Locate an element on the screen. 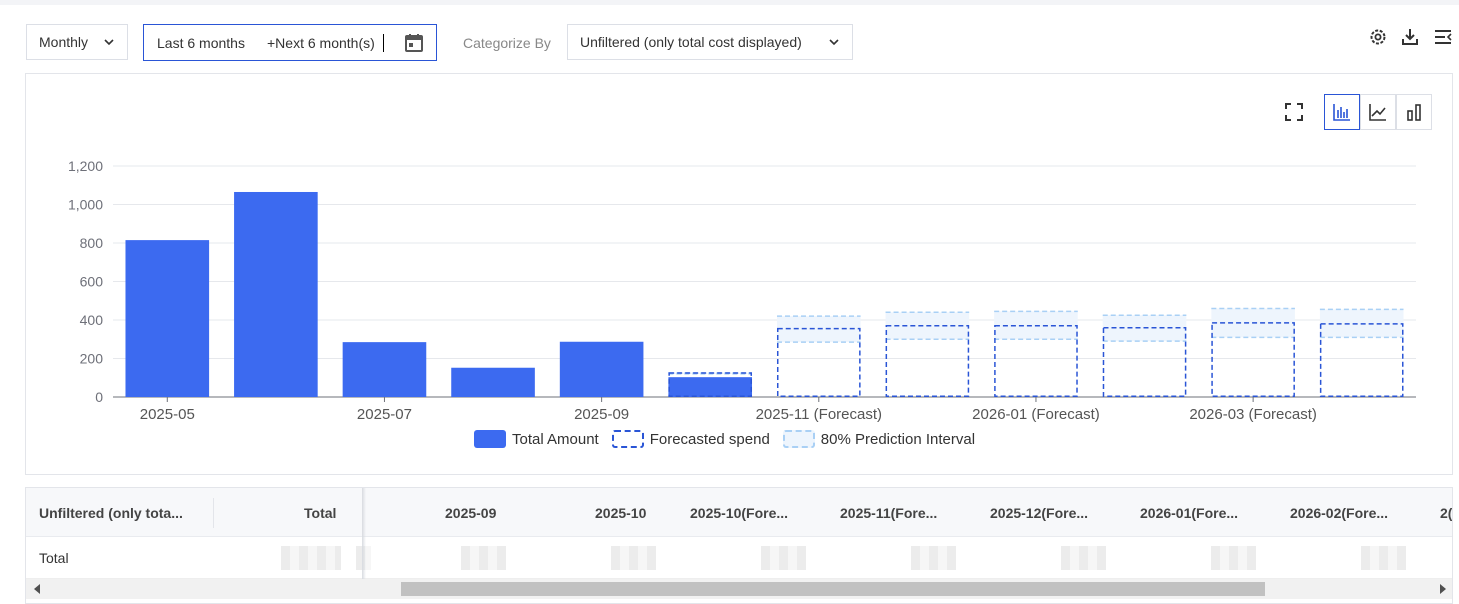 The height and width of the screenshot is (604, 1459). x-tick-label: 2025-11 (Forecast) is located at coordinates (819, 414).